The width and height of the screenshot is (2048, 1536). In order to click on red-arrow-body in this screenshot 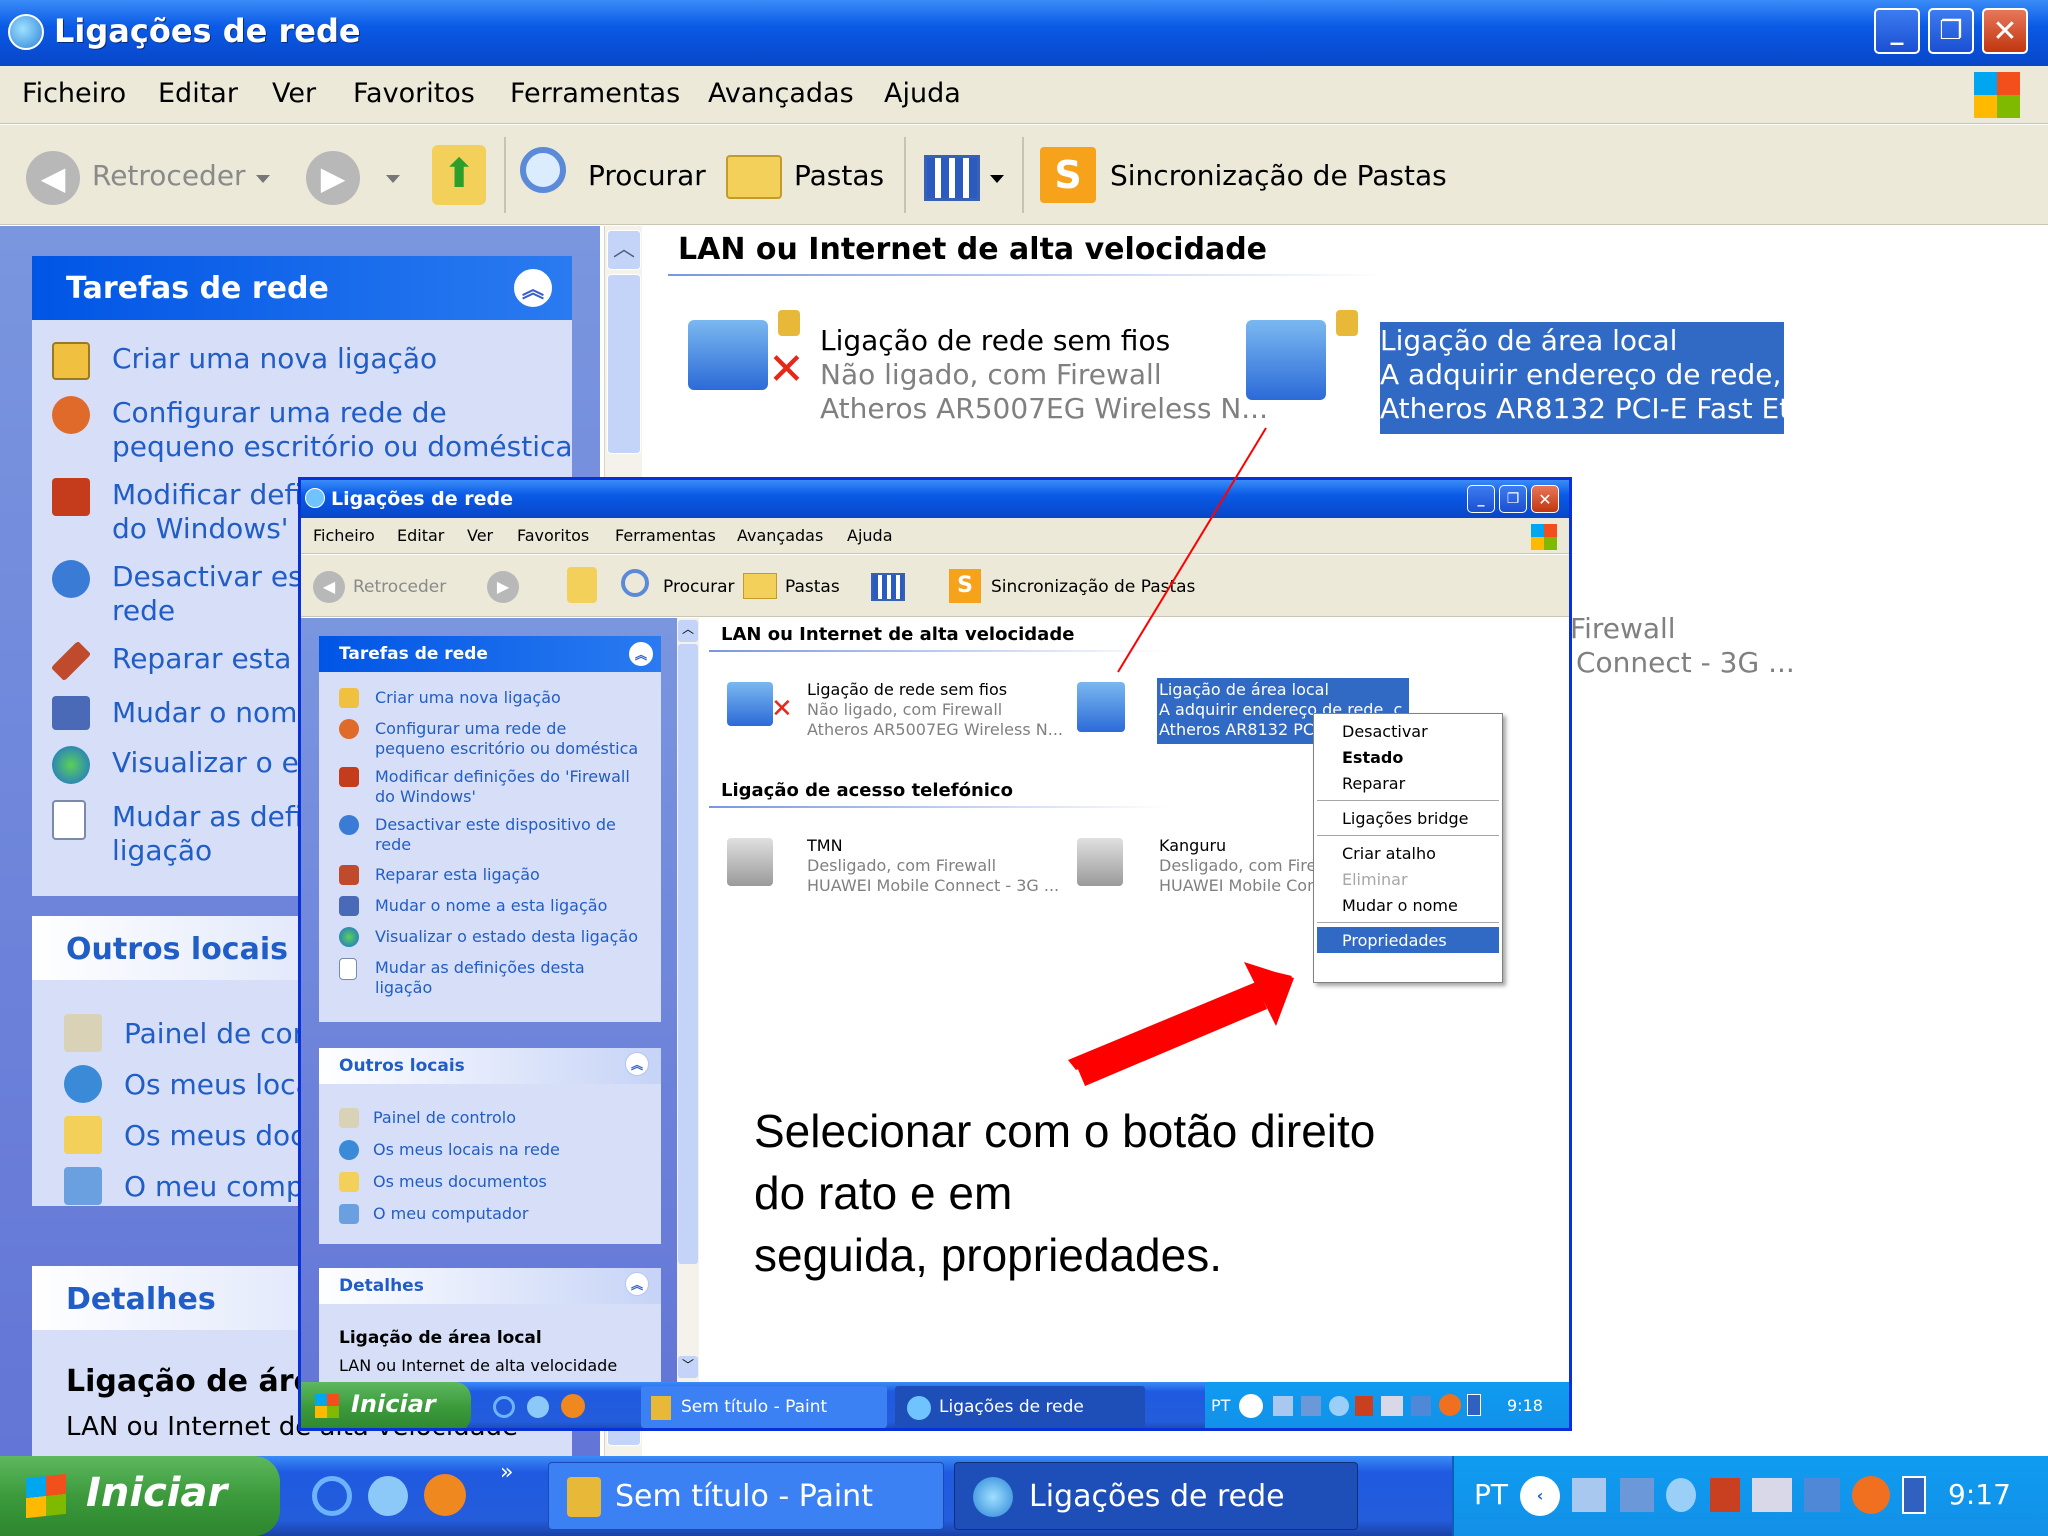, I will do `click(1171, 1035)`.